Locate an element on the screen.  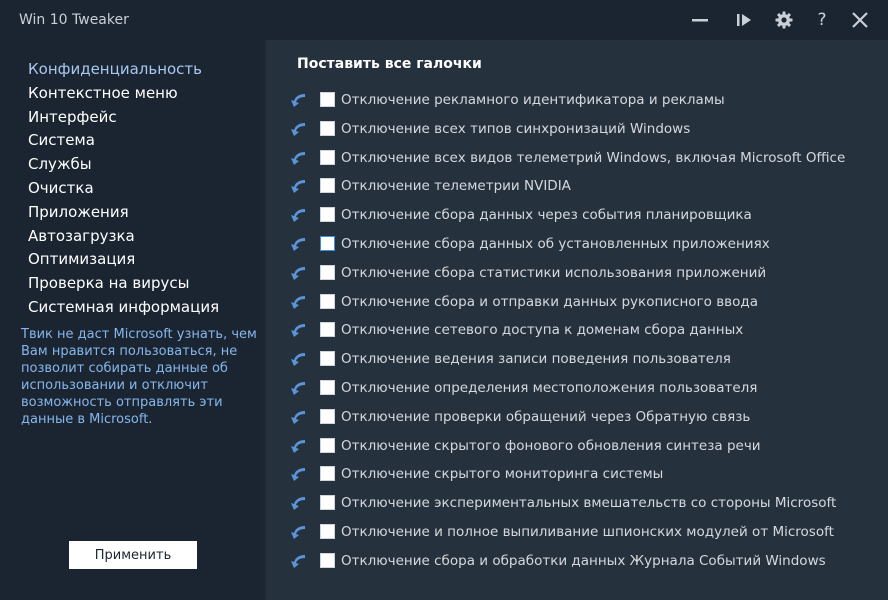
sidebar-item-4: Службы is located at coordinates (60, 164).